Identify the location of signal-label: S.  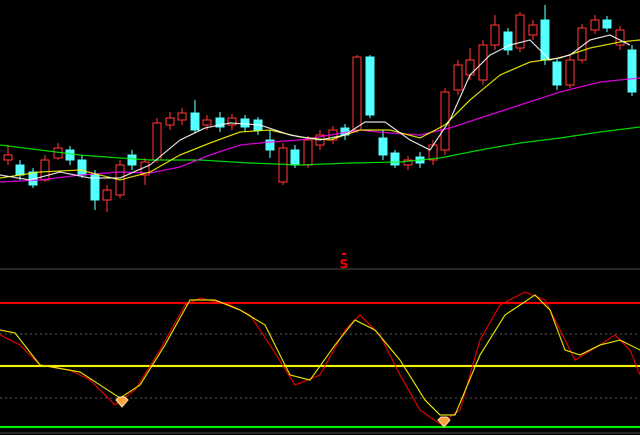
(344, 264).